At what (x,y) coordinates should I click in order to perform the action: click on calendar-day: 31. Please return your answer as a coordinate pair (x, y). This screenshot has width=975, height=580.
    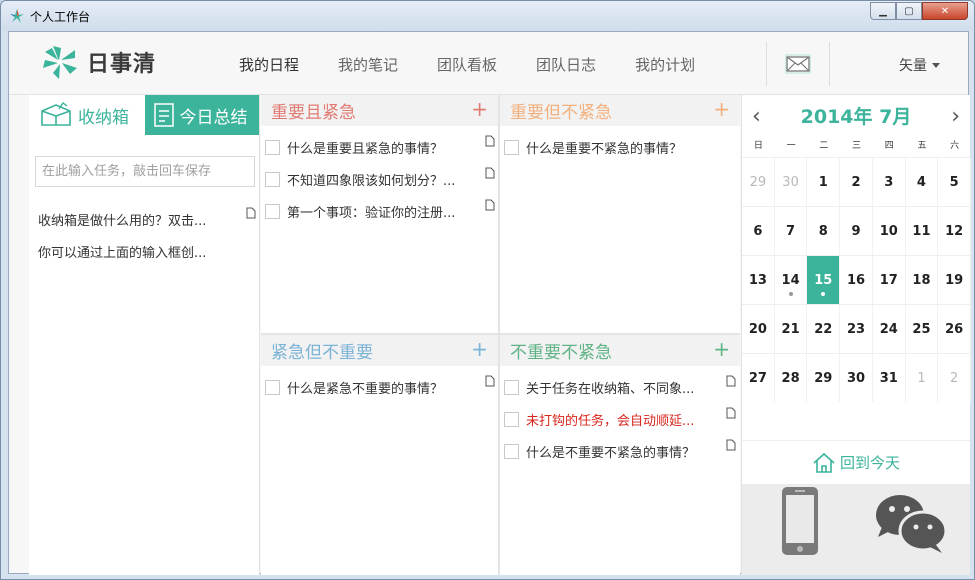
    Looking at the image, I should click on (889, 378).